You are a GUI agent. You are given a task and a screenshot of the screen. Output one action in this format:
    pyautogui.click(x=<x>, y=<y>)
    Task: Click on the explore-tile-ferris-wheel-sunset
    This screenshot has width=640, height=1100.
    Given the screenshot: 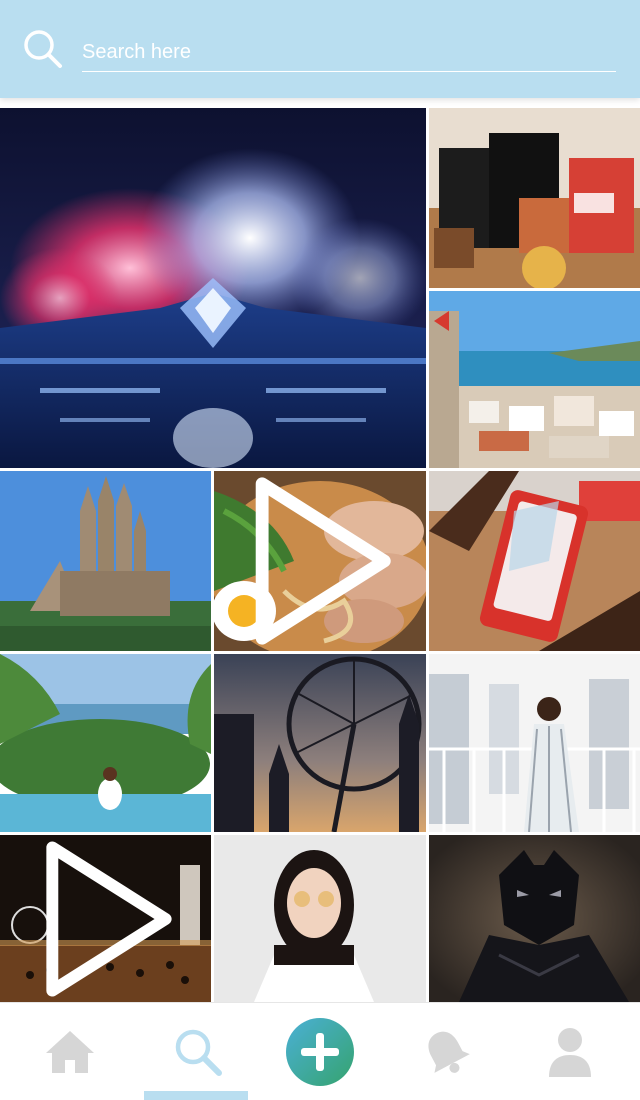 What is the action you would take?
    pyautogui.click(x=320, y=743)
    